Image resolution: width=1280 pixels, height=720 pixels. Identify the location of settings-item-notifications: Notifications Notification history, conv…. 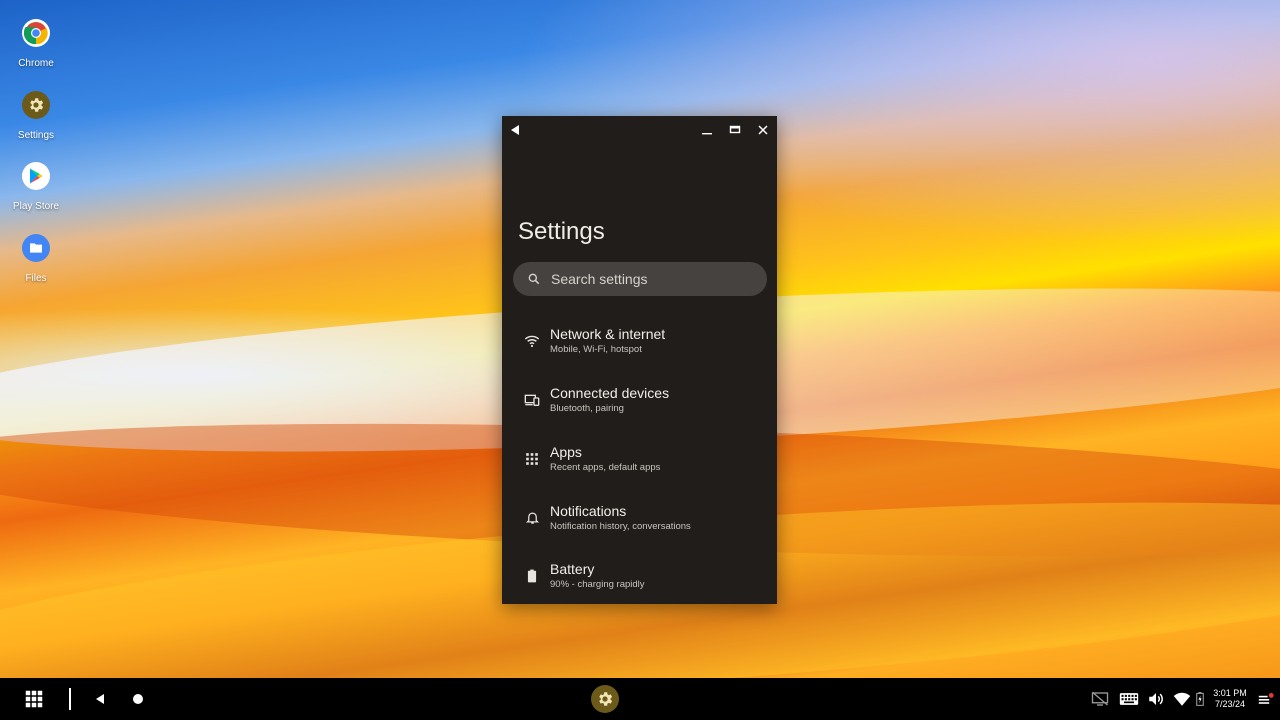
(639, 517).